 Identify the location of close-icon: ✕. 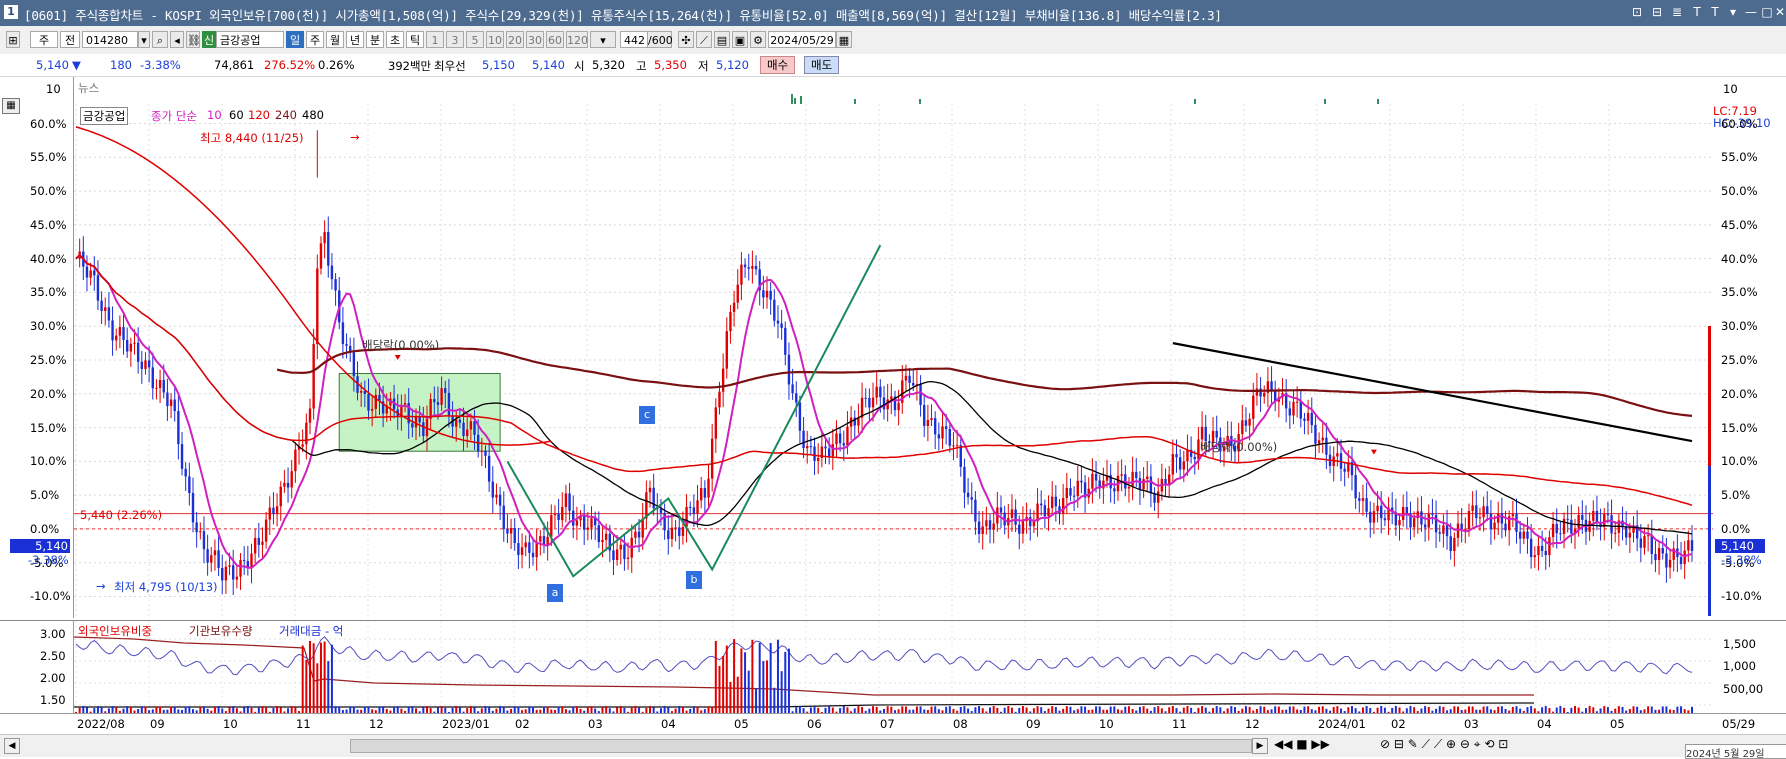
(1779, 12).